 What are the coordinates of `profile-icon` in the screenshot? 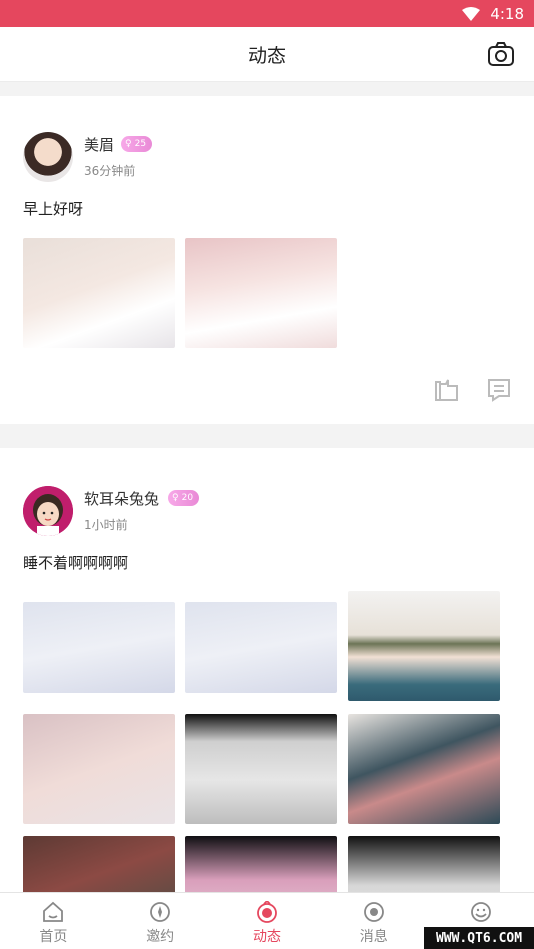 It's located at (480, 912).